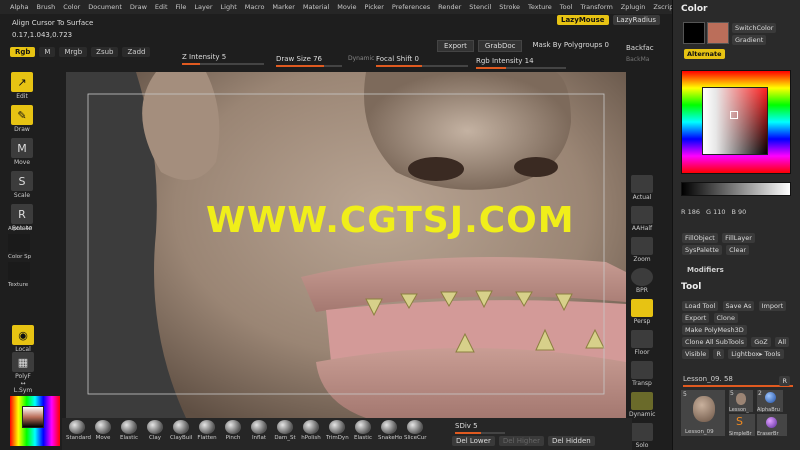 This screenshot has width=800, height=450. I want to click on tool-thumb-alphabrush: 2 AlphaBru, so click(770, 401).